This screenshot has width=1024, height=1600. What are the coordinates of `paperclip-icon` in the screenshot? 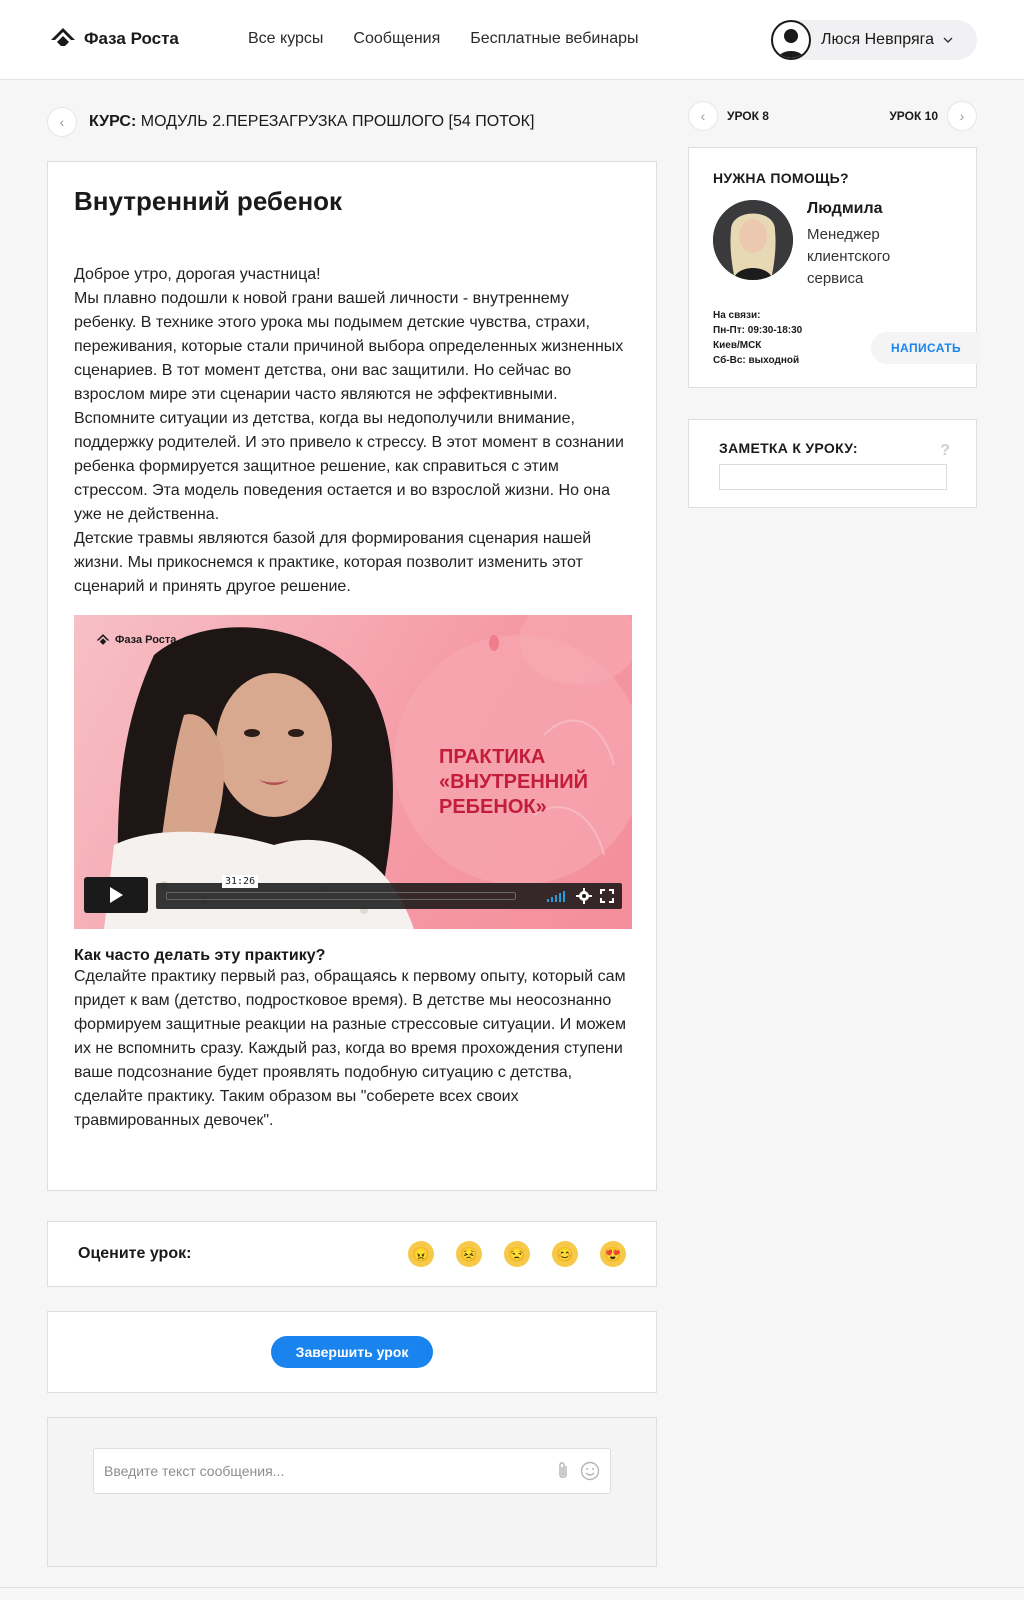 It's located at (563, 1471).